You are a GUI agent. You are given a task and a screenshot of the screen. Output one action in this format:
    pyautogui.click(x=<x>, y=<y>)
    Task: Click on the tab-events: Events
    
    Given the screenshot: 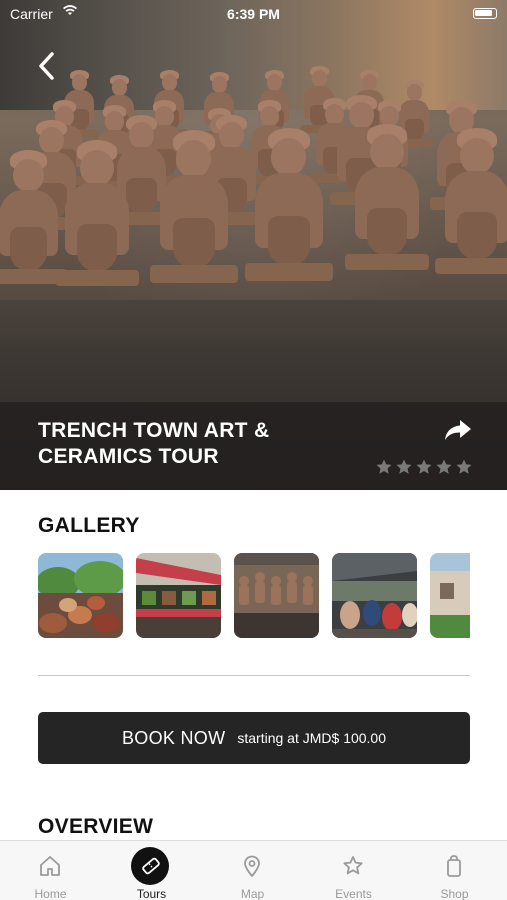 What is the action you would take?
    pyautogui.click(x=353, y=870)
    